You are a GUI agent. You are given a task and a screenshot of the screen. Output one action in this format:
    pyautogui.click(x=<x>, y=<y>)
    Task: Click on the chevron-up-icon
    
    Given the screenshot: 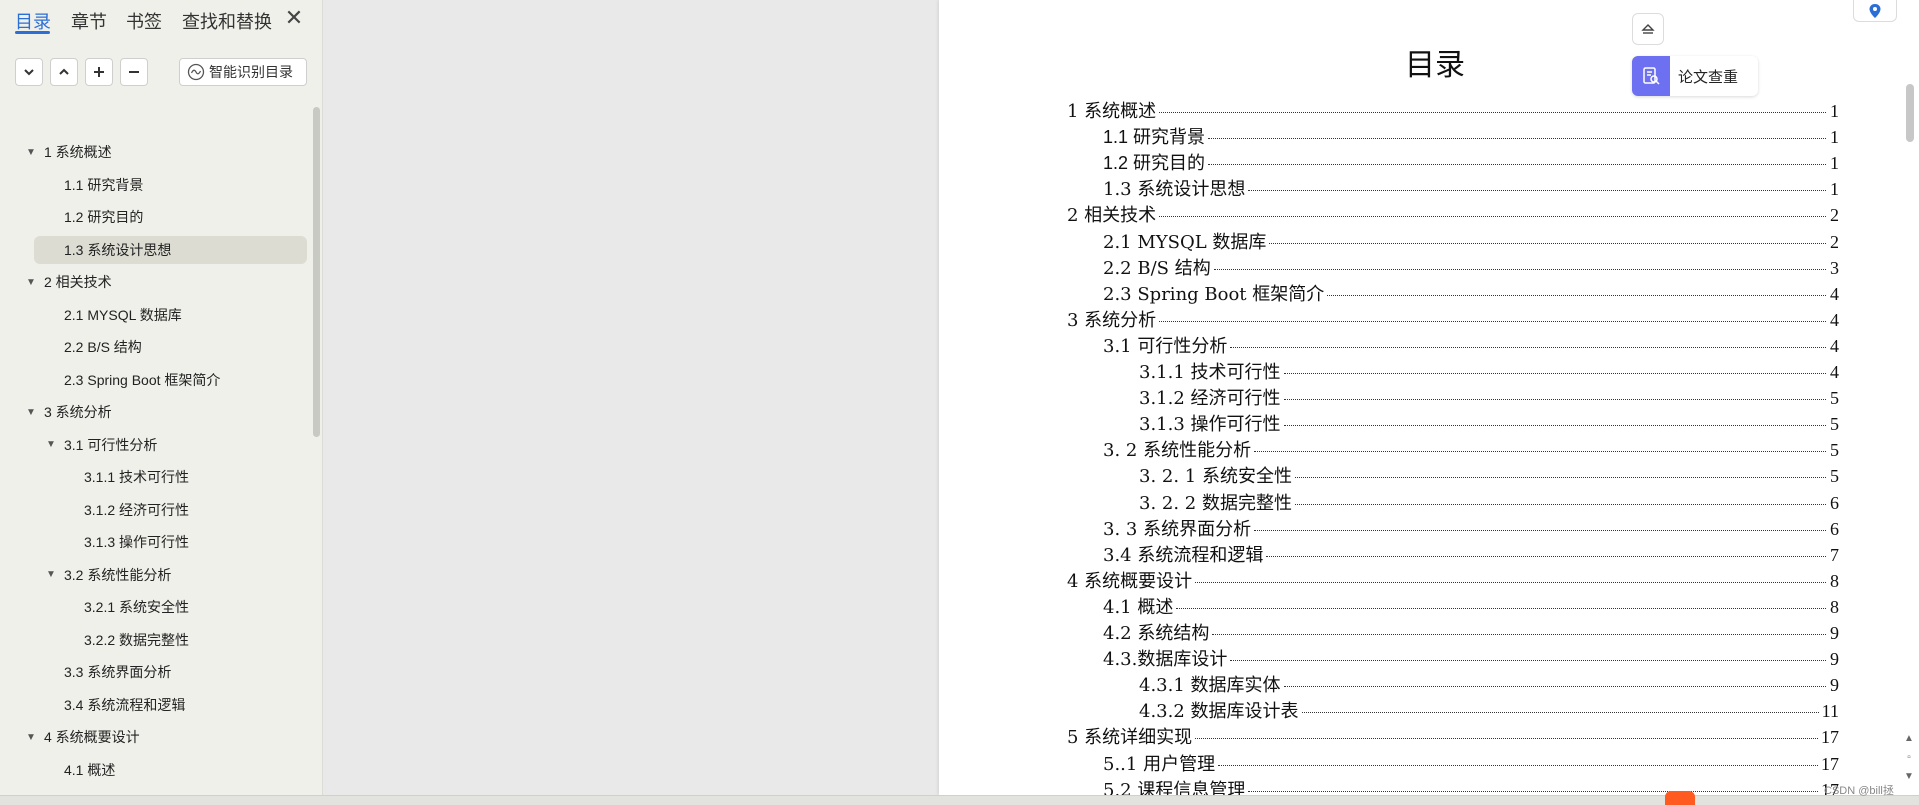 What is the action you would take?
    pyautogui.click(x=64, y=71)
    